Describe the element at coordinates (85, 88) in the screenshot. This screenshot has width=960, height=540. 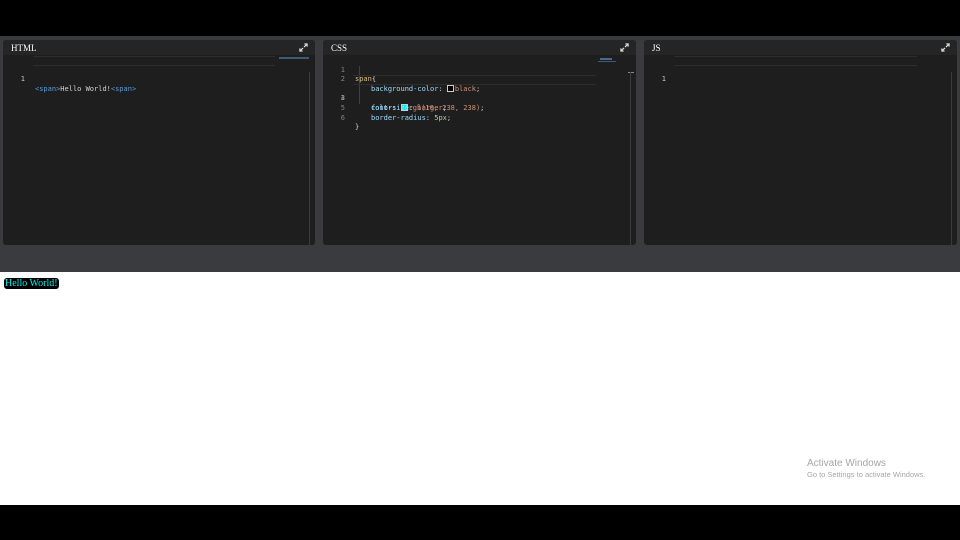
I see `tag-content: Hello World!` at that location.